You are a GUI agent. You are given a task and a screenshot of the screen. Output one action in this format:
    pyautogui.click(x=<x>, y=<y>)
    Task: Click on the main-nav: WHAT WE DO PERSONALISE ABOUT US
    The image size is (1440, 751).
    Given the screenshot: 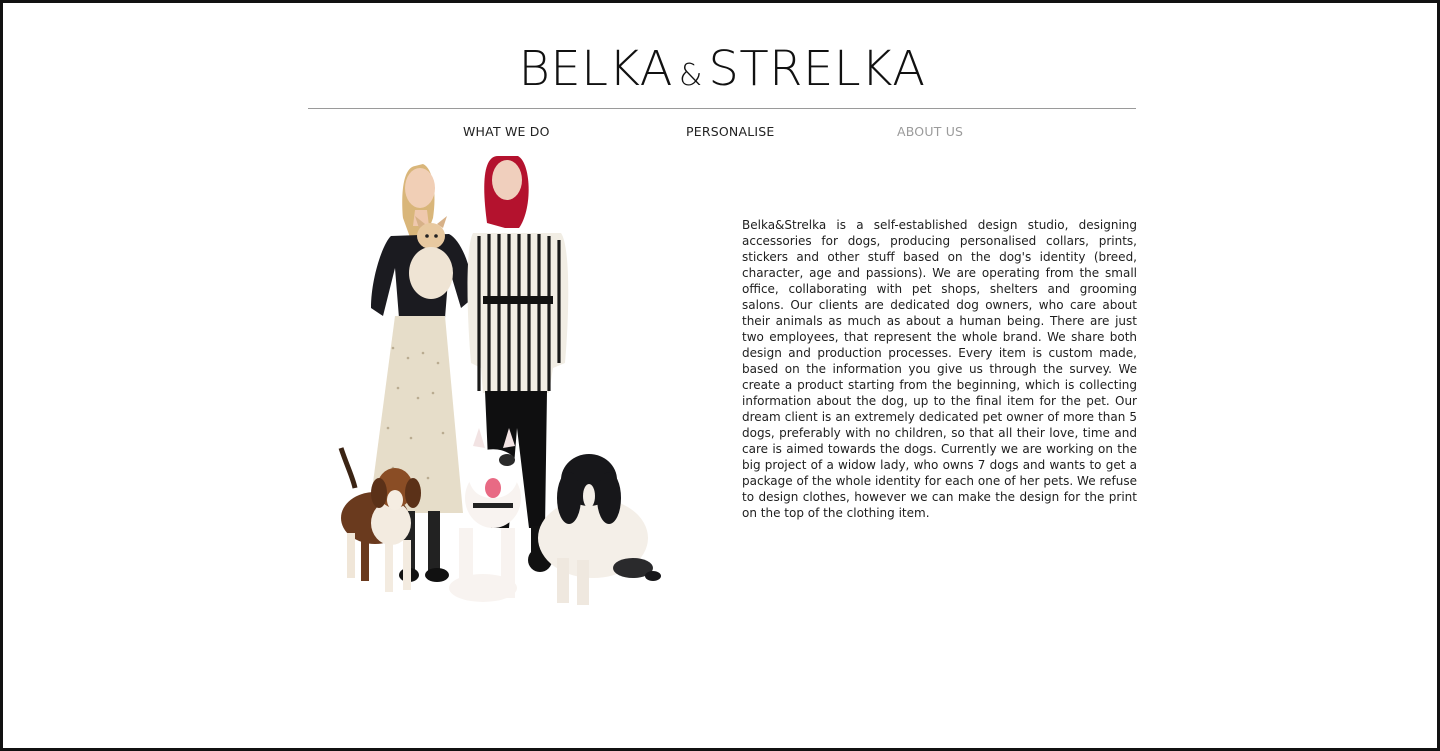 What is the action you would take?
    pyautogui.click(x=722, y=133)
    